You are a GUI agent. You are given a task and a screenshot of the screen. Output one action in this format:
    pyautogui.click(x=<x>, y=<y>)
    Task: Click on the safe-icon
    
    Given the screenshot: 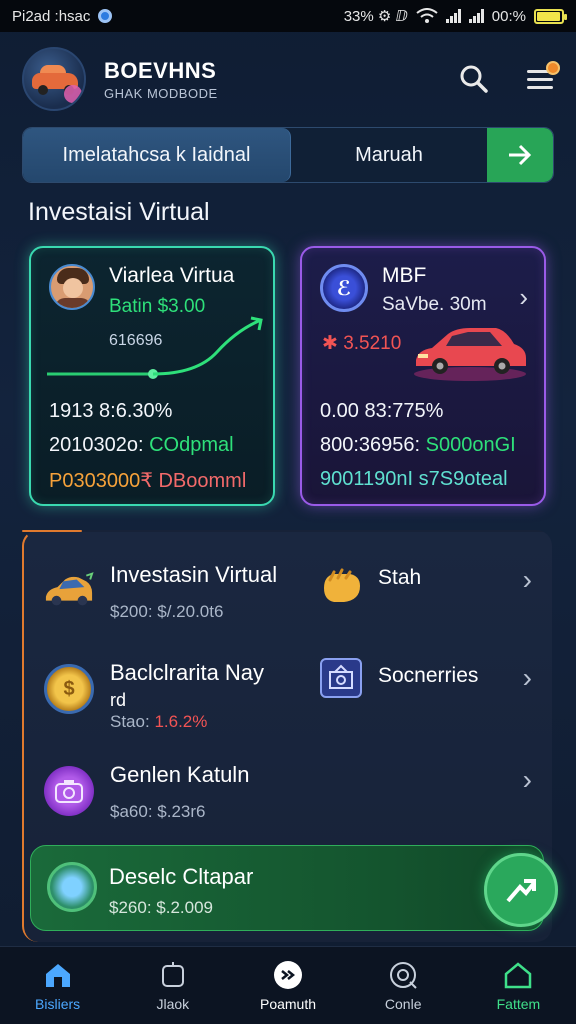 What is the action you would take?
    pyautogui.click(x=341, y=678)
    